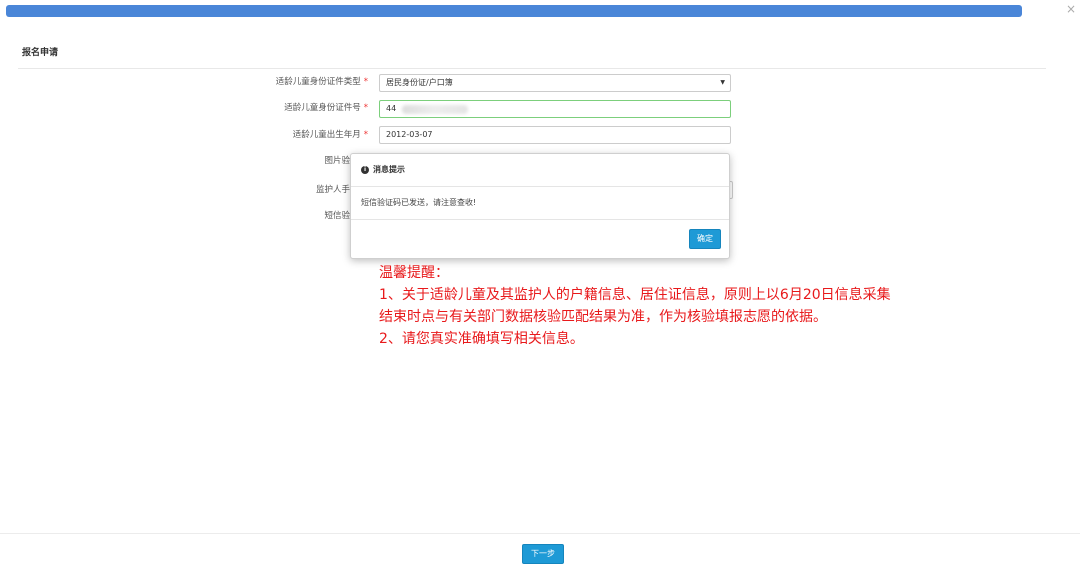 Image resolution: width=1080 pixels, height=570 pixels. What do you see at coordinates (705, 239) in the screenshot?
I see `ok-button: 确定` at bounding box center [705, 239].